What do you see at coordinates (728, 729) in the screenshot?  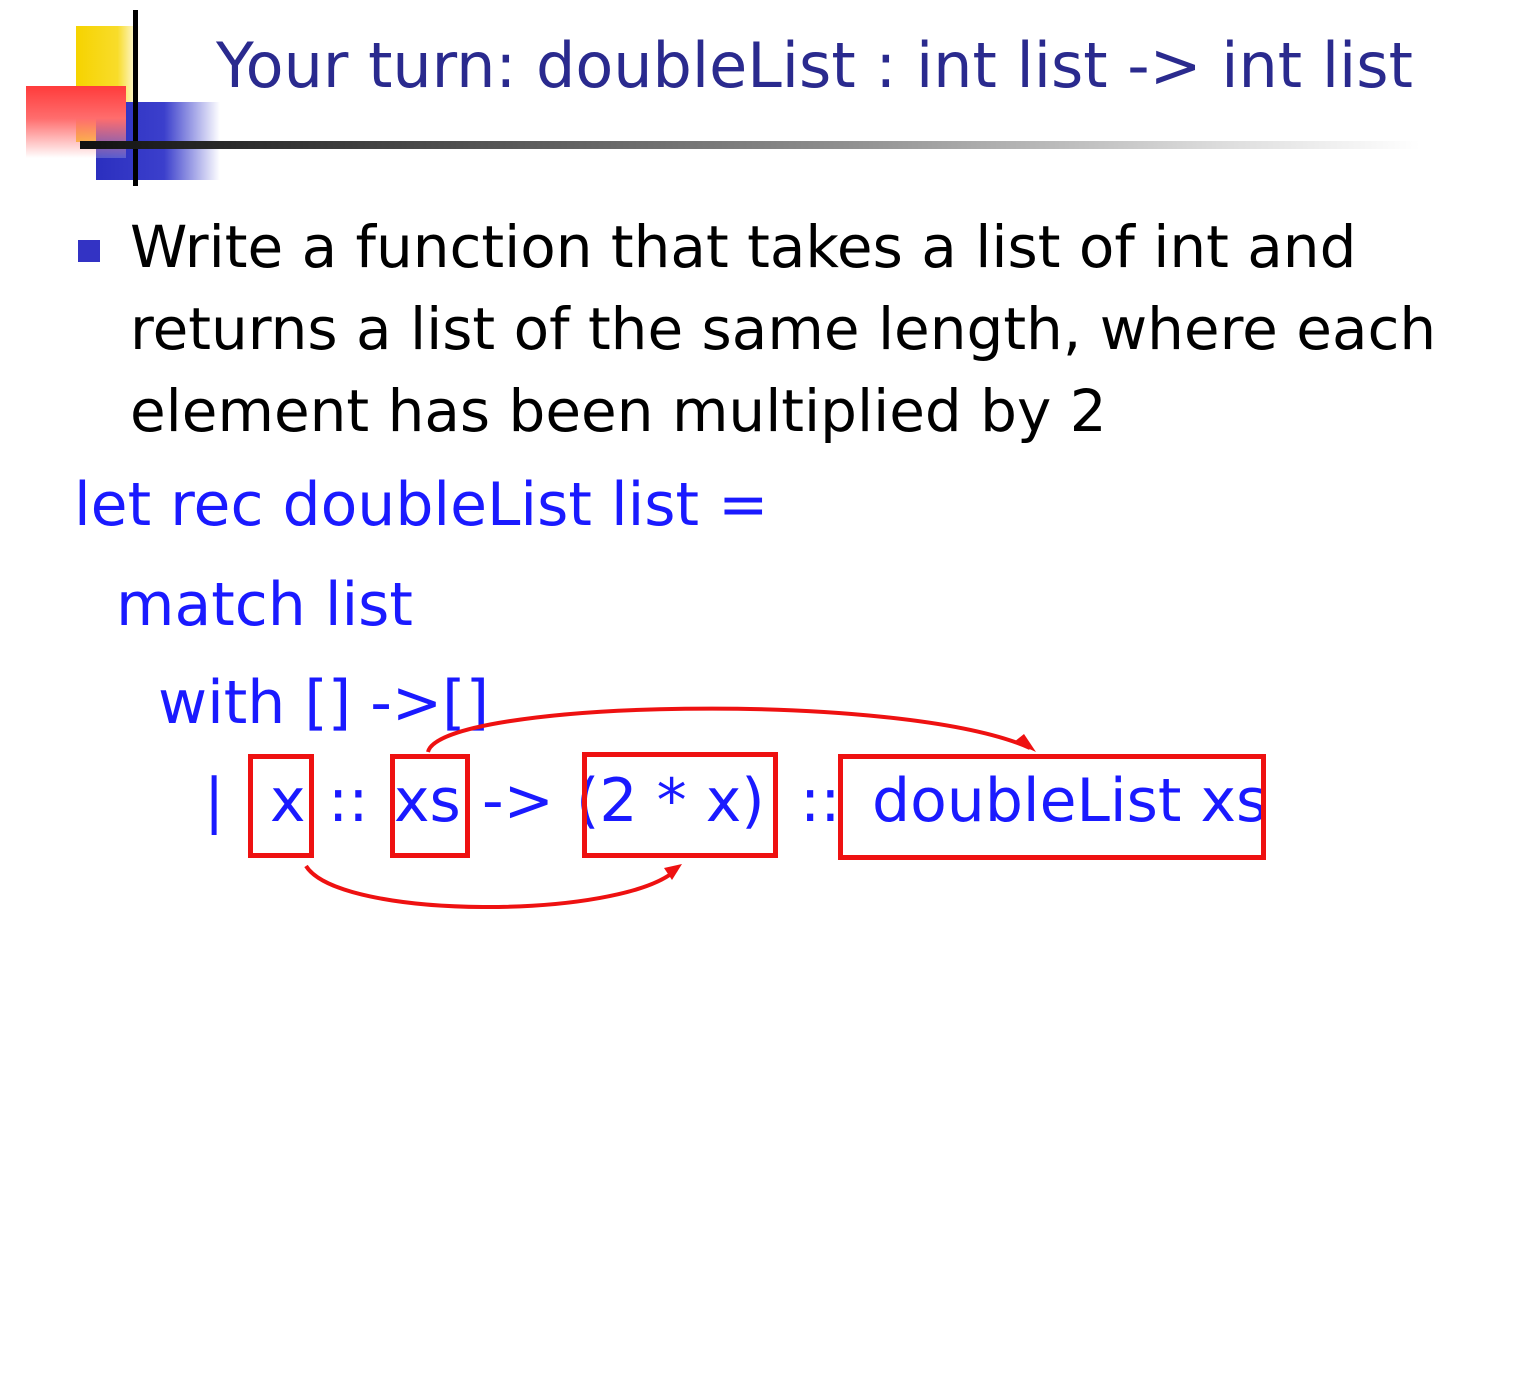 I see `arrow-xs-to-recursive-call` at bounding box center [728, 729].